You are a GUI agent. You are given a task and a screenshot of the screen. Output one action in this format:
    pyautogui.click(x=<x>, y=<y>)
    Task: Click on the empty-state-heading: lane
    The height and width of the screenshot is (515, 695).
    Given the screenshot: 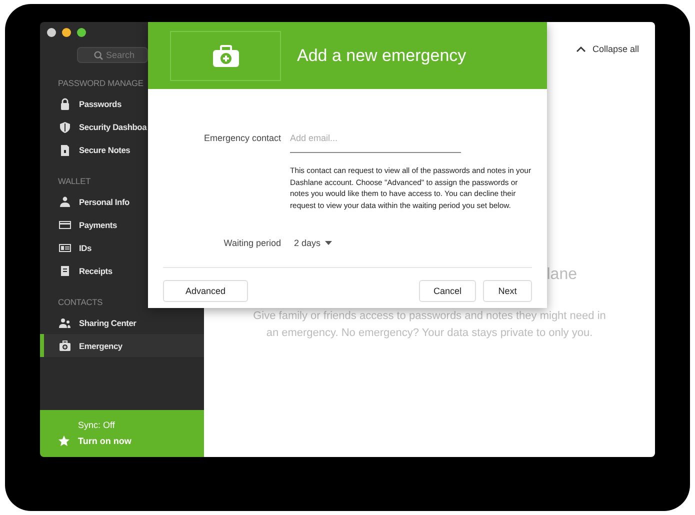 What is the action you would take?
    pyautogui.click(x=561, y=275)
    